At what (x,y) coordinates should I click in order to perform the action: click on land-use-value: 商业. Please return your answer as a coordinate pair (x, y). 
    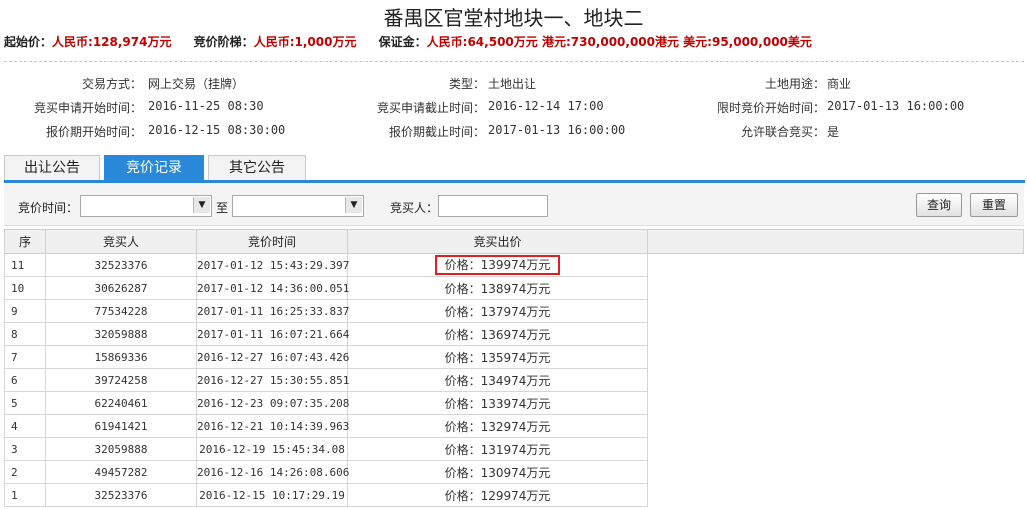
    Looking at the image, I should click on (839, 84).